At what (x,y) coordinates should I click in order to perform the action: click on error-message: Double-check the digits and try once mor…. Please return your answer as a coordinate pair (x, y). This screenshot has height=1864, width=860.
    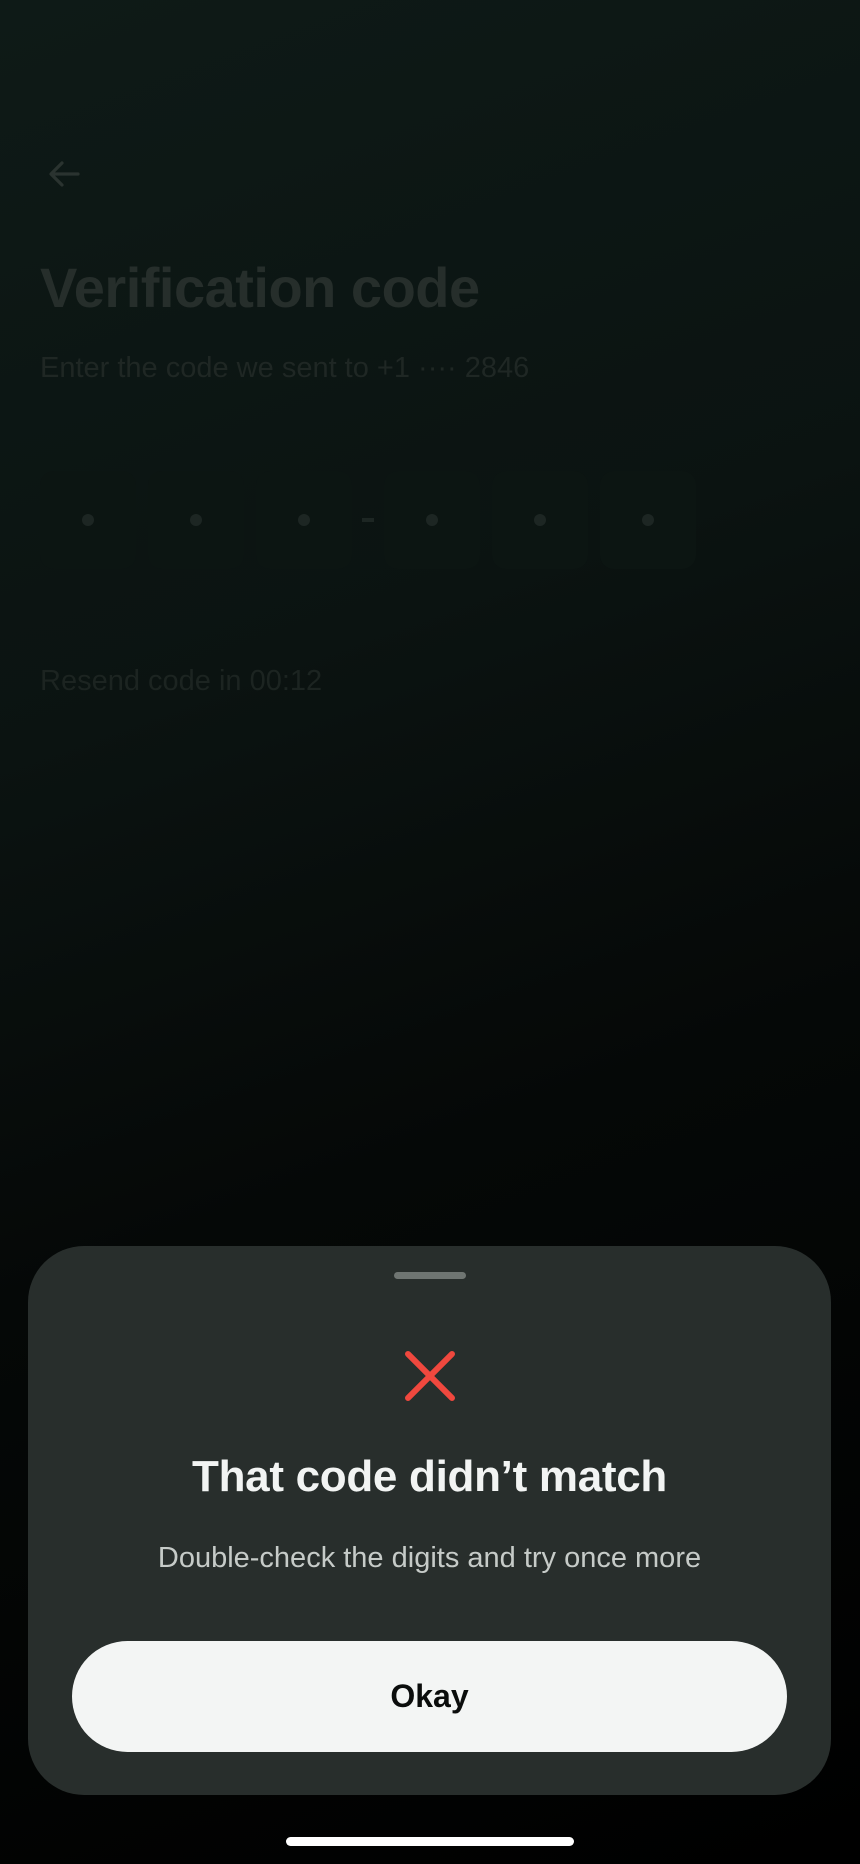
    Looking at the image, I should click on (429, 1558).